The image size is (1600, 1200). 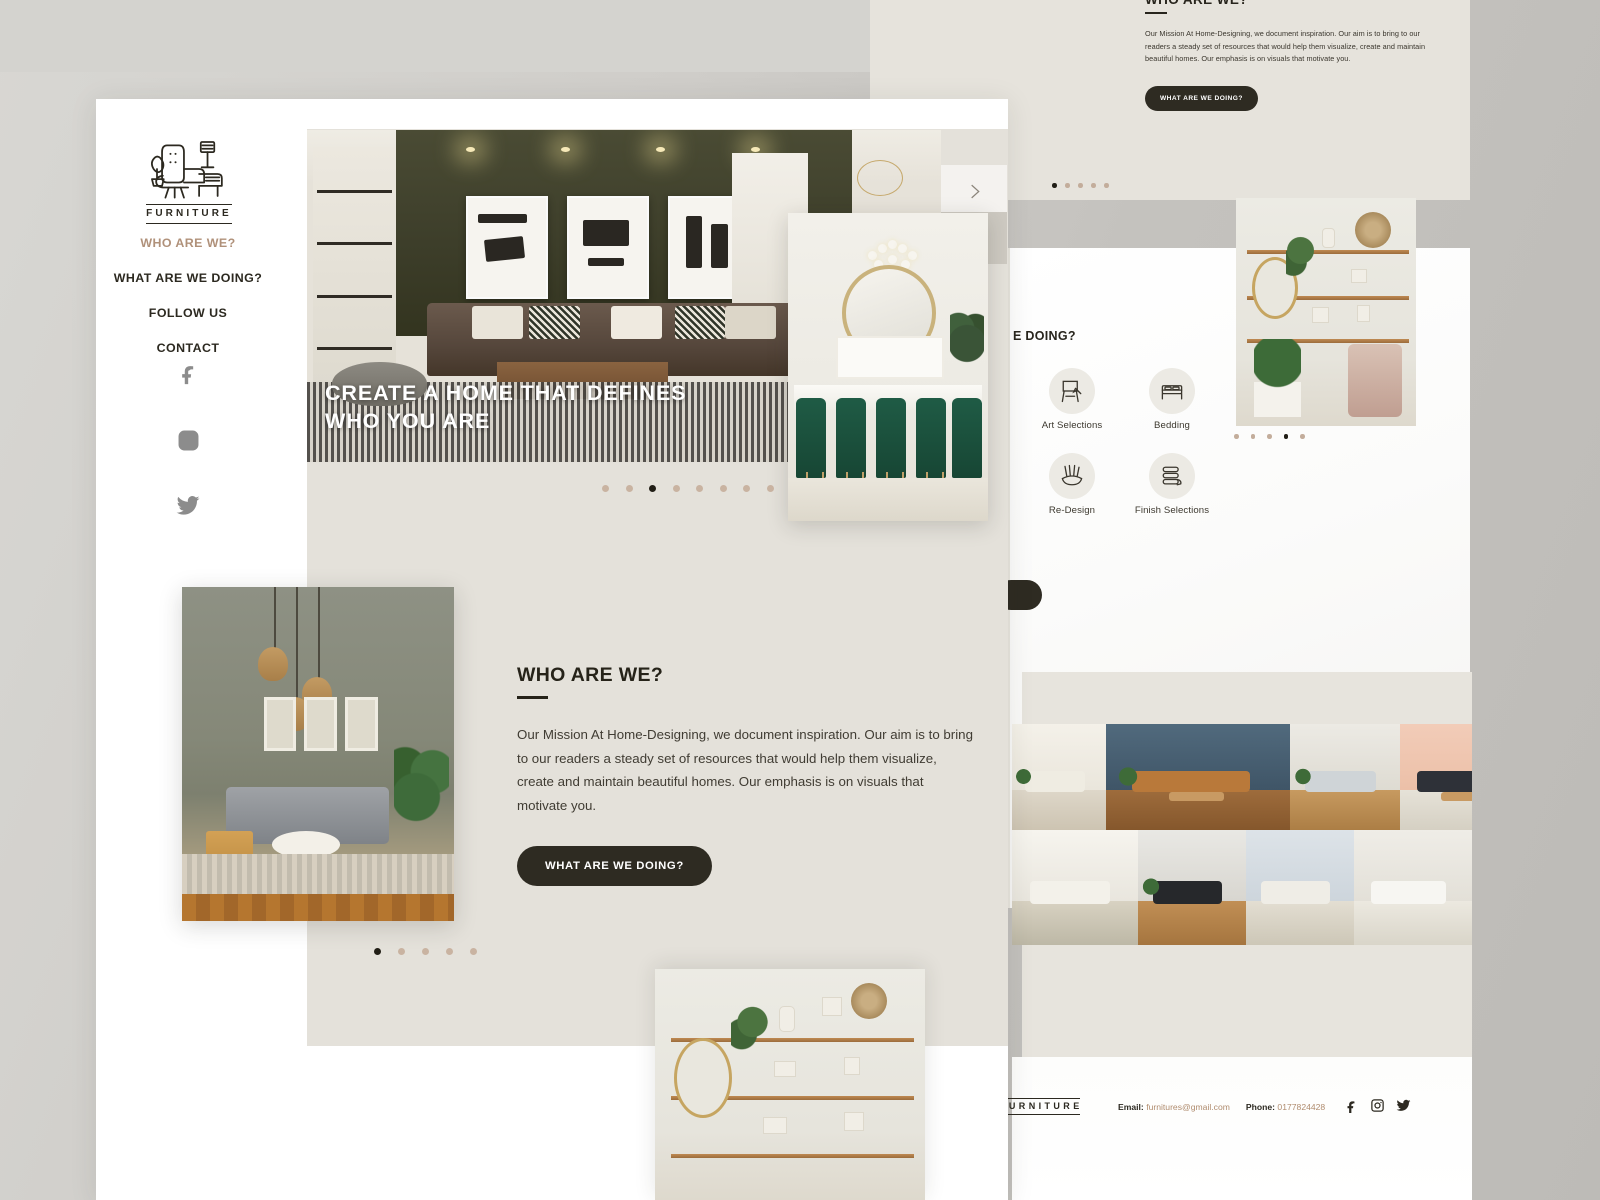 What do you see at coordinates (790, 1084) in the screenshot?
I see `bottom-shelf-image` at bounding box center [790, 1084].